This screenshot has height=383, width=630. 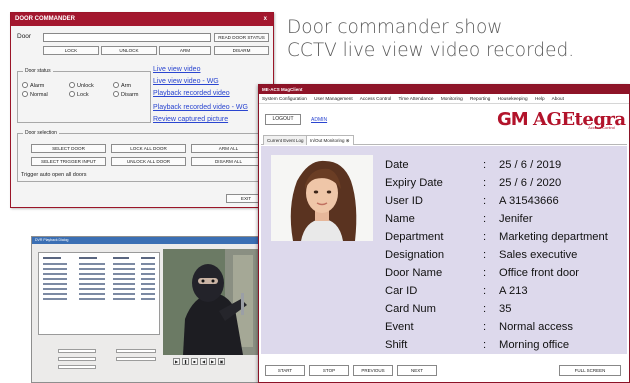 What do you see at coordinates (33, 85) in the screenshot?
I see `radio-alarm: Alarm` at bounding box center [33, 85].